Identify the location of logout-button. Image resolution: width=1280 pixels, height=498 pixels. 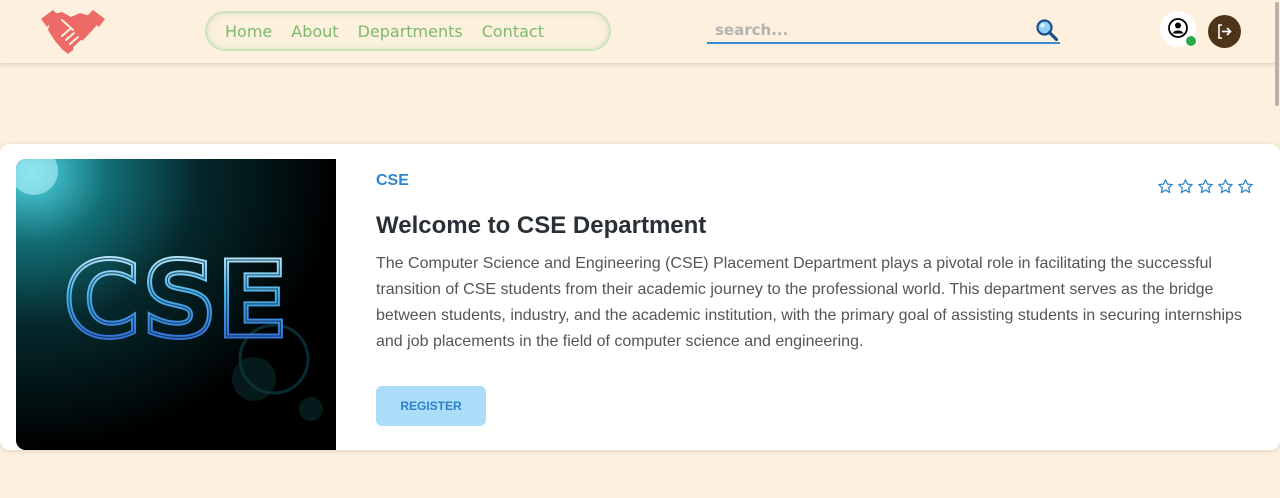
(1224, 31).